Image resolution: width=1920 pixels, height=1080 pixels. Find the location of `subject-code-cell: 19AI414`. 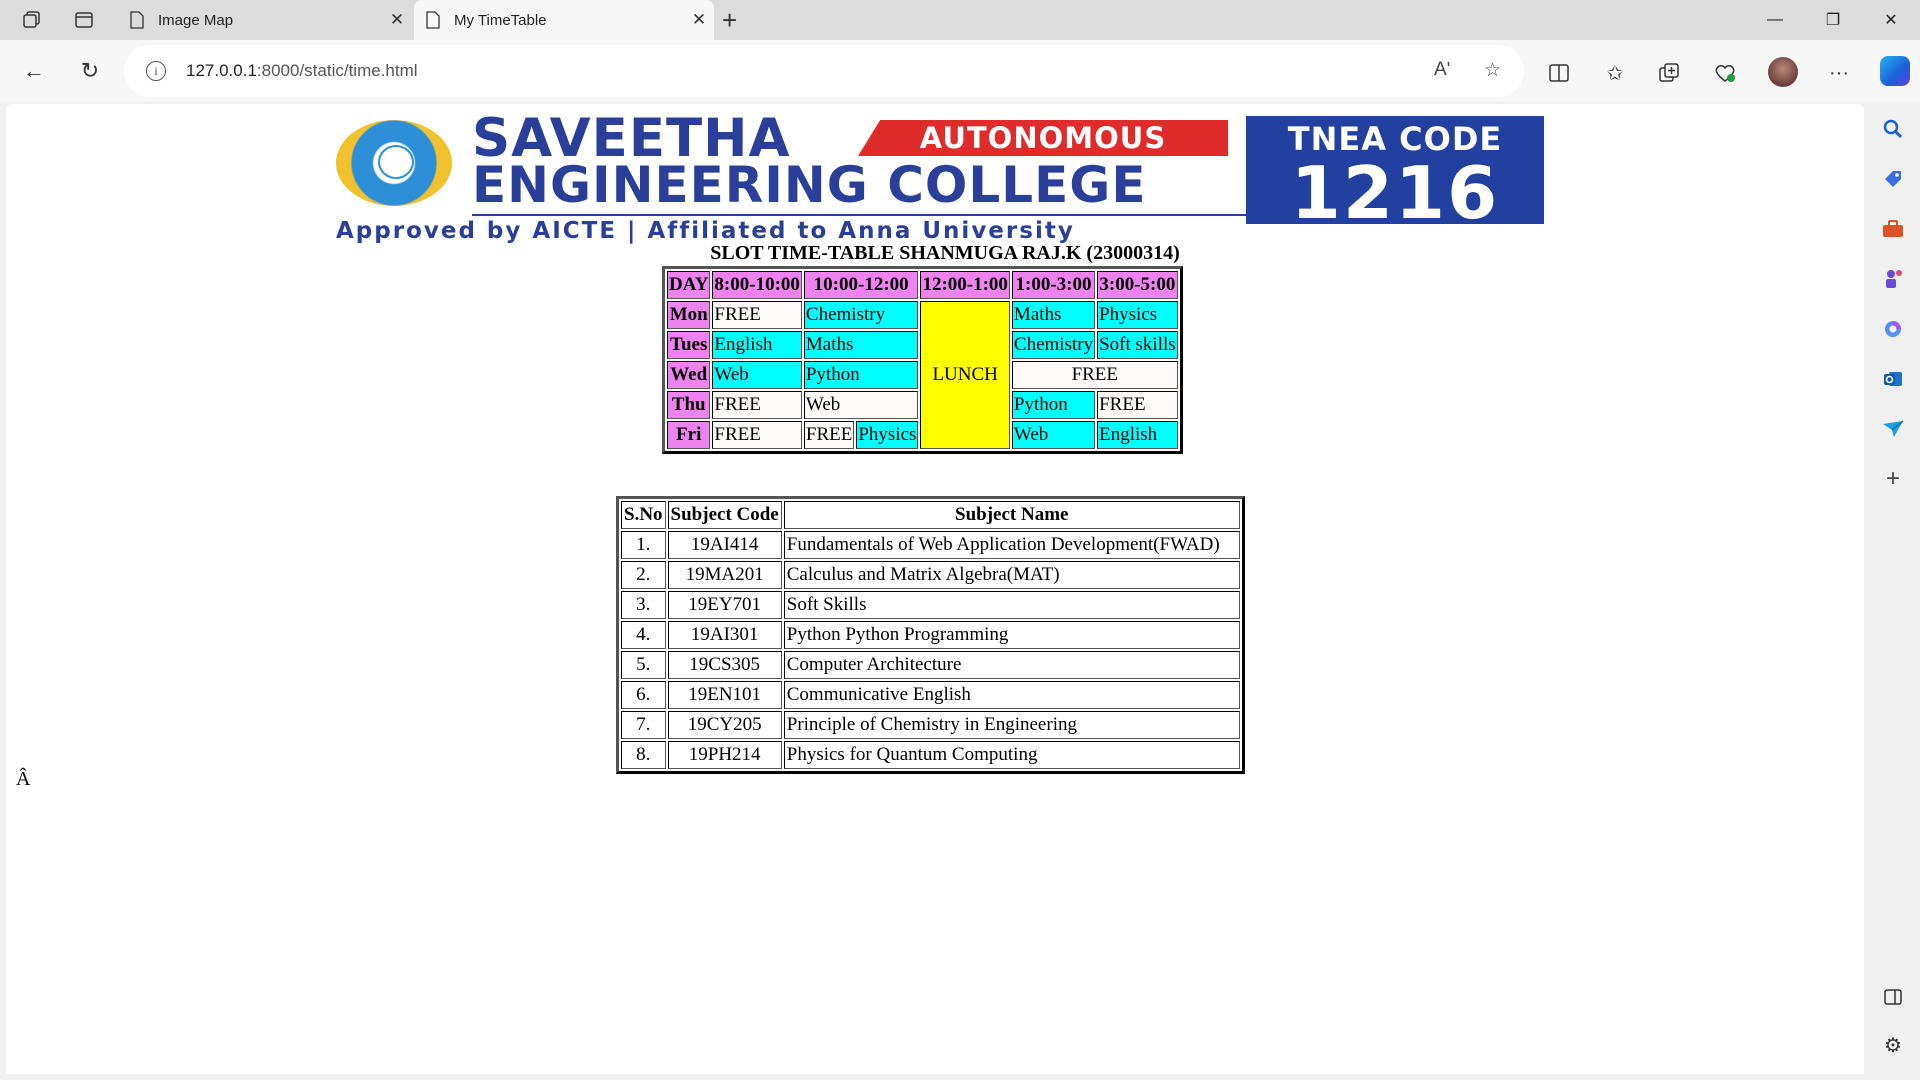

subject-code-cell: 19AI414 is located at coordinates (724, 545).